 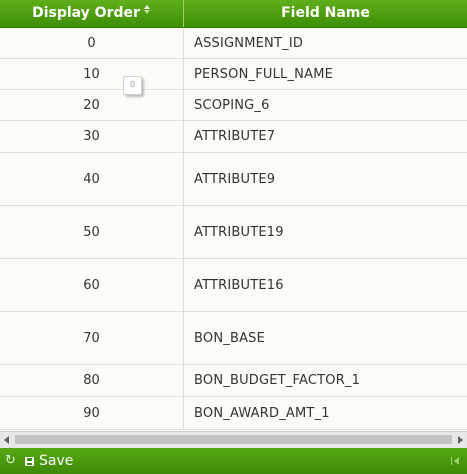 What do you see at coordinates (92, 74) in the screenshot?
I see `display-order-cell: 10` at bounding box center [92, 74].